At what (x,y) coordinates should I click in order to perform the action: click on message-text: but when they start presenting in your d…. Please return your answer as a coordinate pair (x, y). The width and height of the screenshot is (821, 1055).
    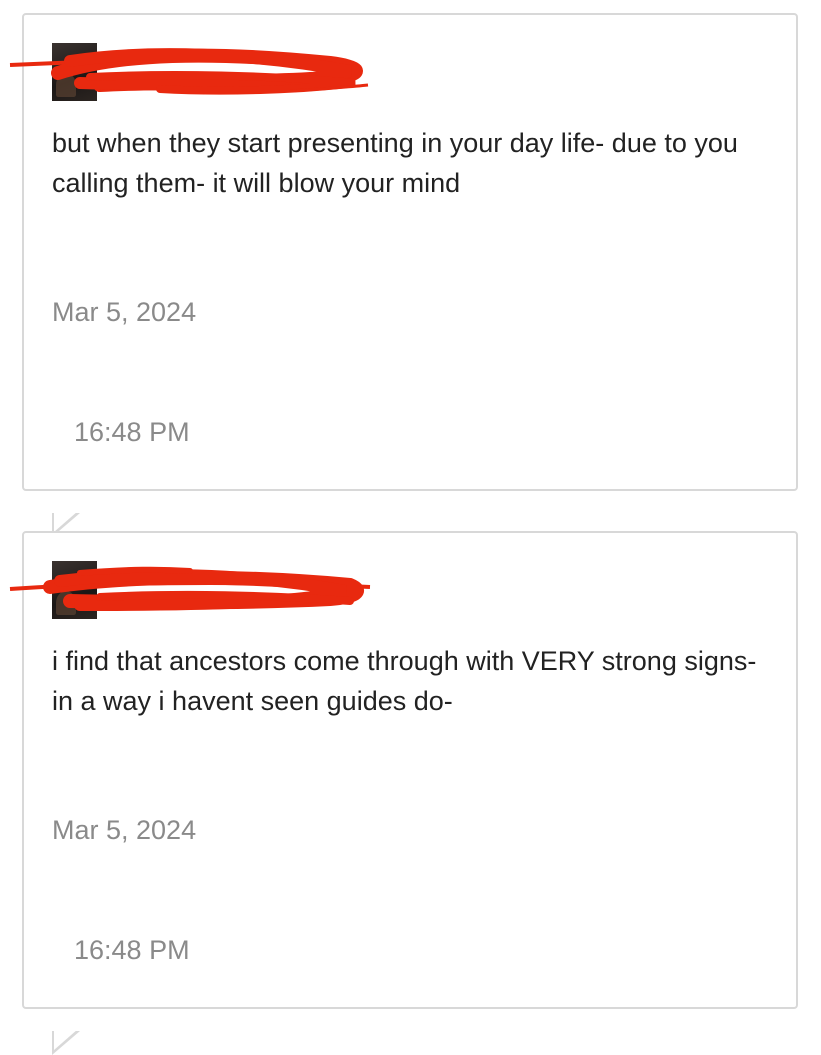
    Looking at the image, I should click on (395, 163).